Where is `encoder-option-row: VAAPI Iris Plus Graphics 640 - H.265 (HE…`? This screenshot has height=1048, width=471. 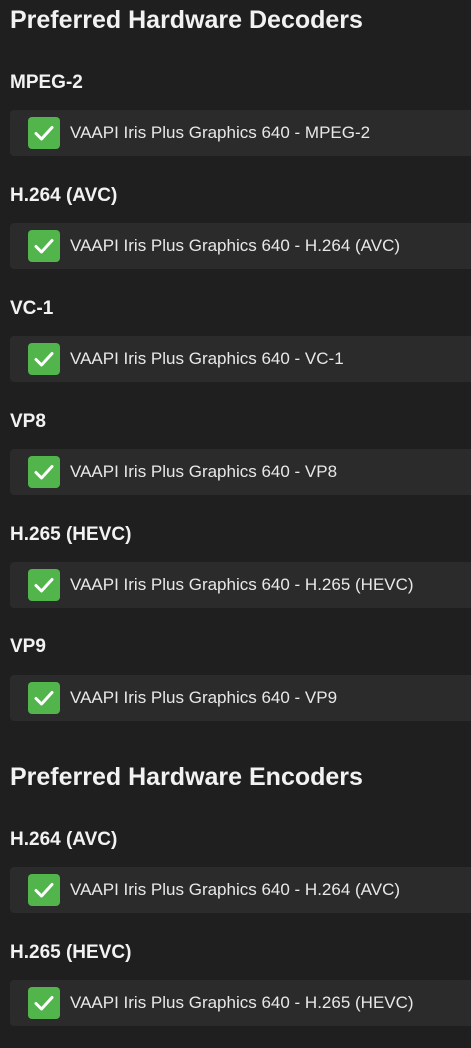 encoder-option-row: VAAPI Iris Plus Graphics 640 - H.265 (HE… is located at coordinates (240, 1003).